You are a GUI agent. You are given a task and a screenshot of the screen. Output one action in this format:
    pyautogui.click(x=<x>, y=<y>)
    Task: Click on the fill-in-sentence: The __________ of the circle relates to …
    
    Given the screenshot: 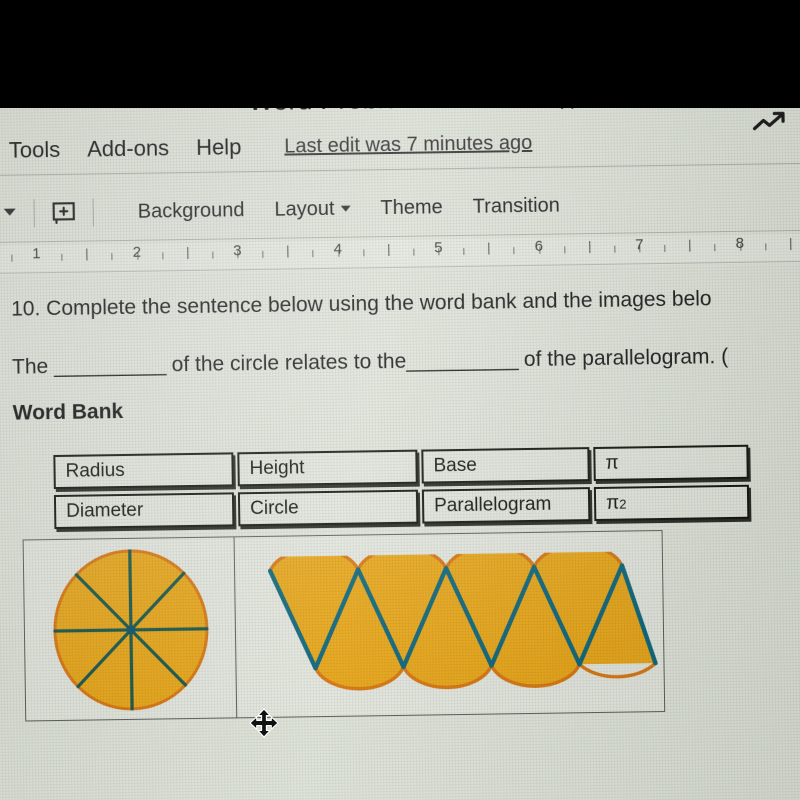 What is the action you would take?
    pyautogui.click(x=370, y=362)
    